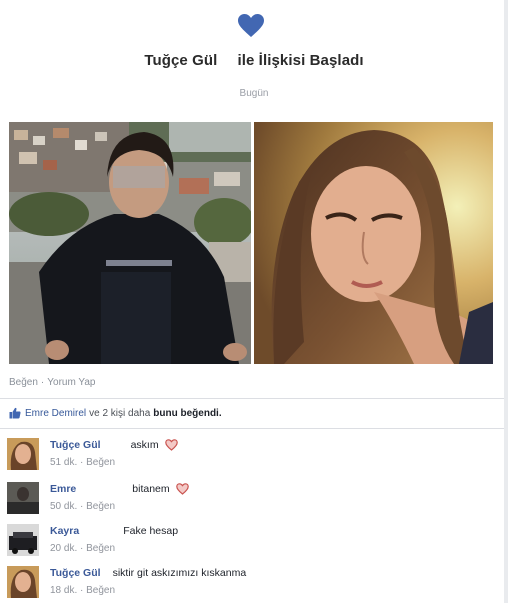 Image resolution: width=508 pixels, height=603 pixels. I want to click on thumbs-up-icon, so click(15, 413).